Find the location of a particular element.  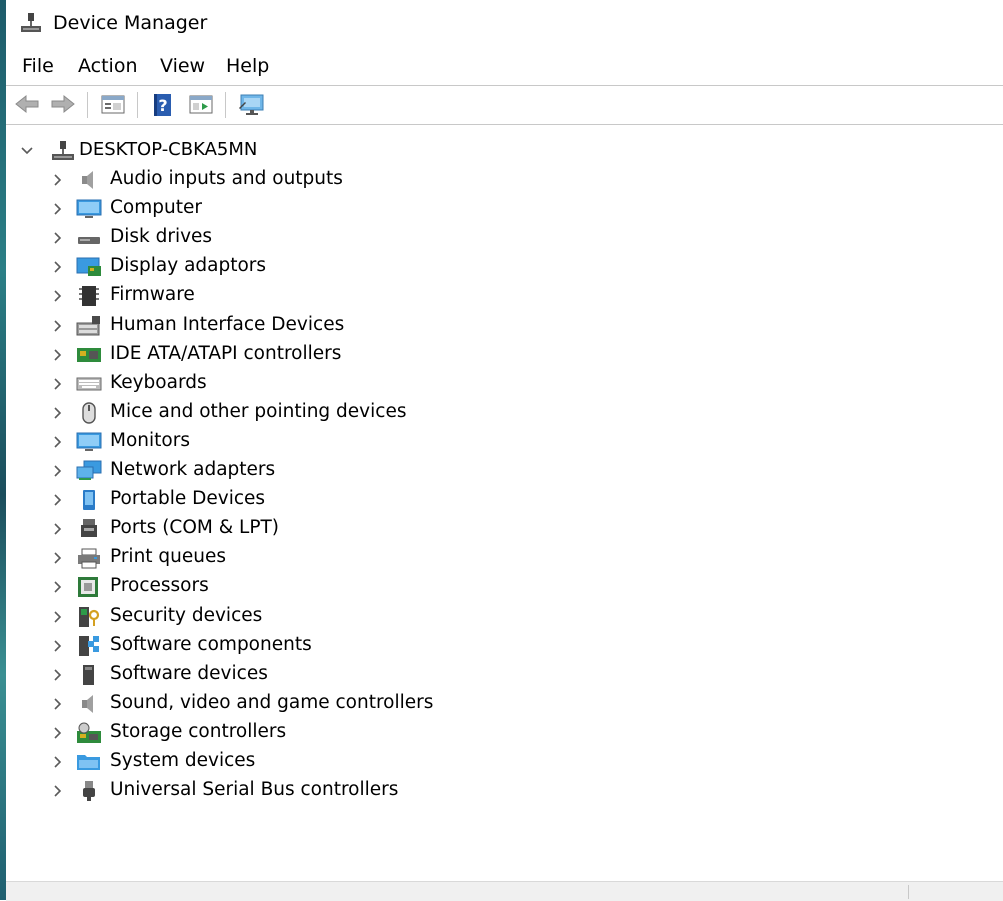

storage-controller-icon is located at coordinates (89, 733).